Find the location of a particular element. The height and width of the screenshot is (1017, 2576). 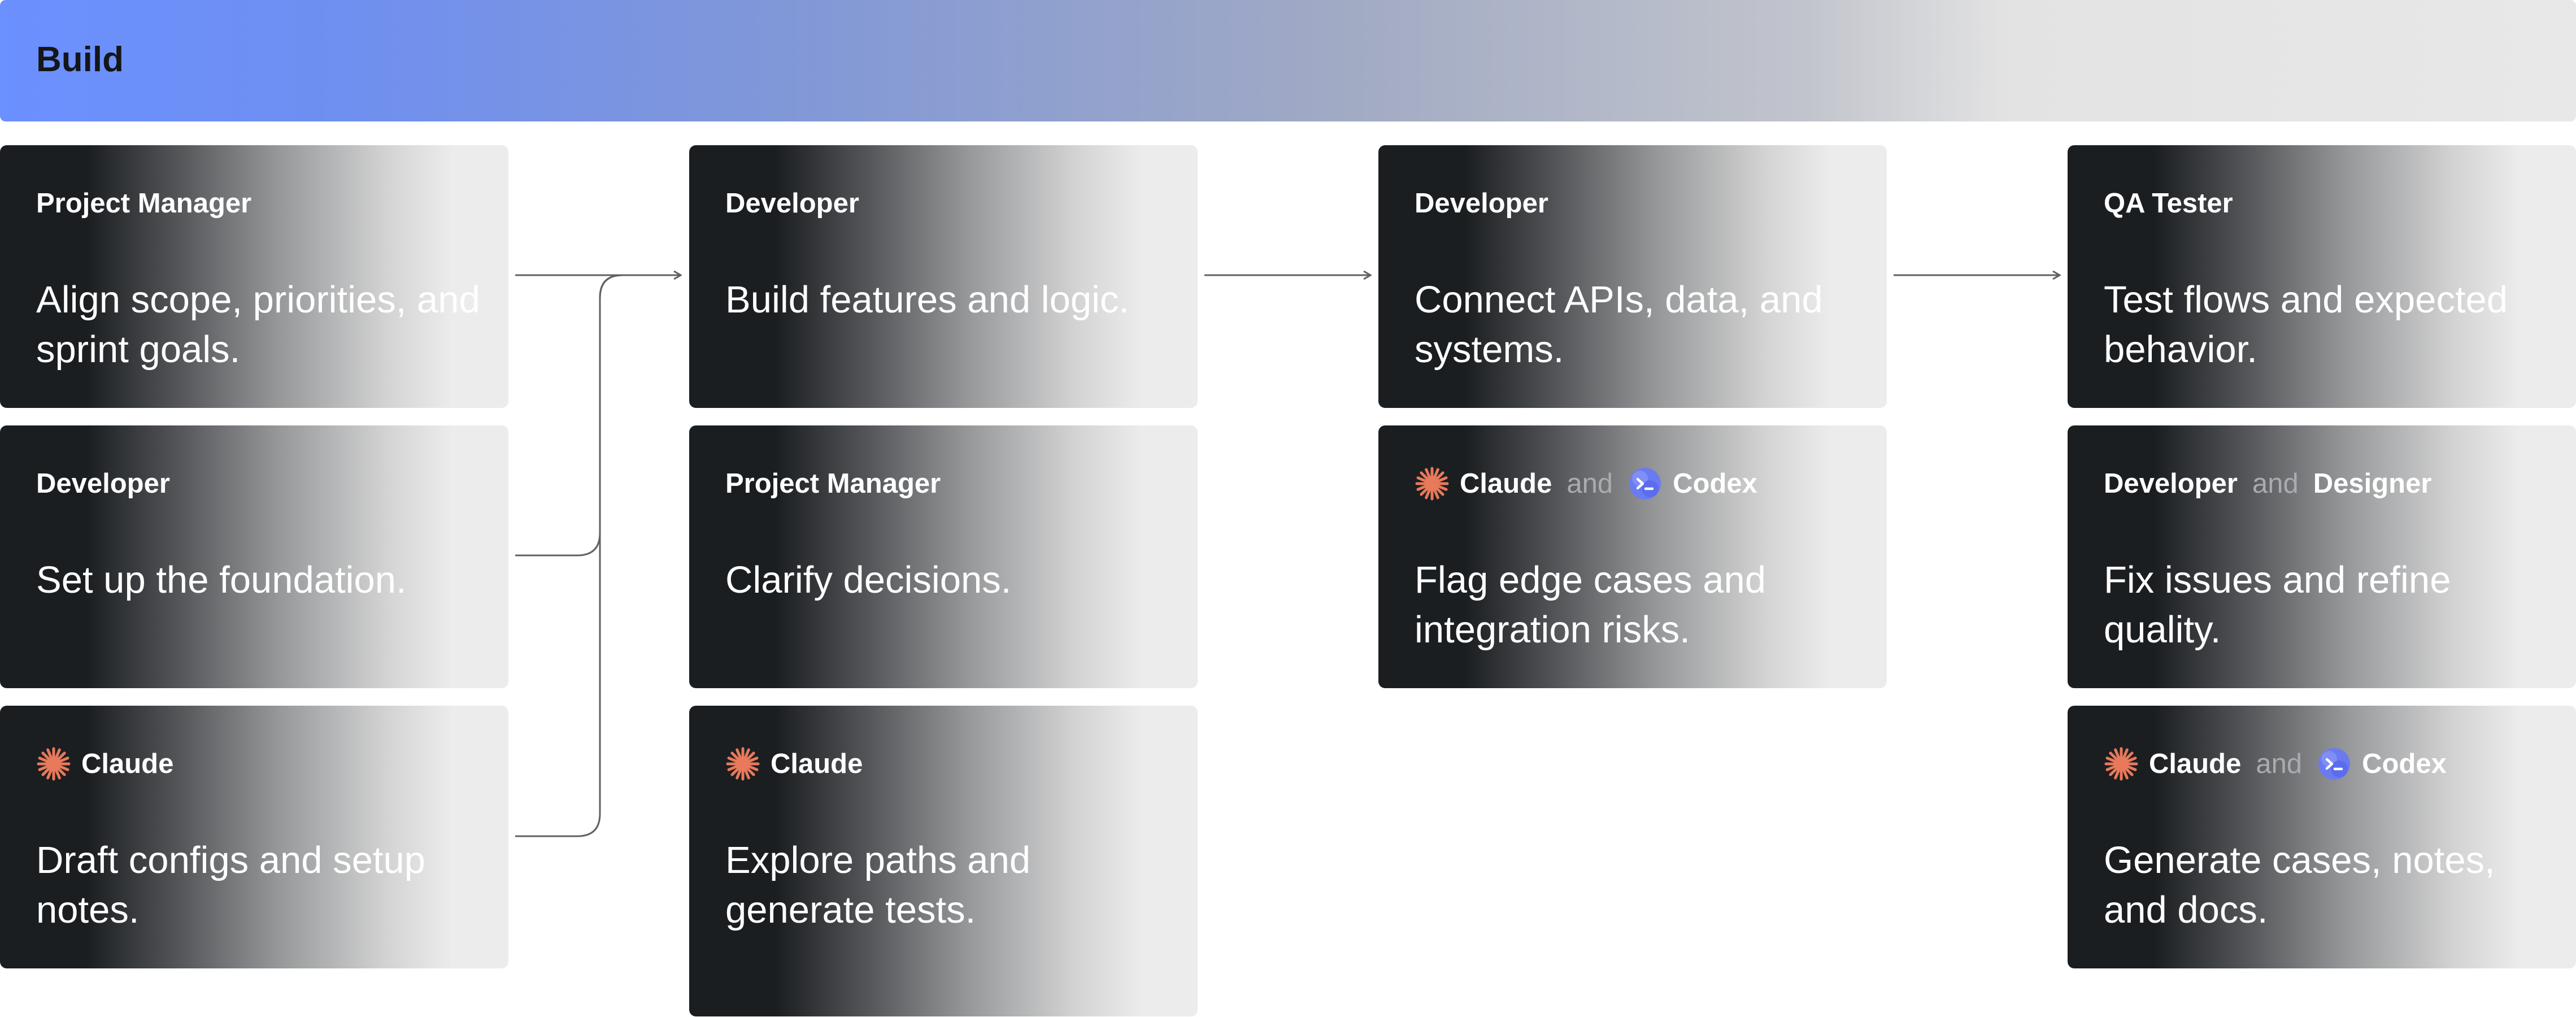

task-card: Claude Explore paths and generate tests. is located at coordinates (943, 861).